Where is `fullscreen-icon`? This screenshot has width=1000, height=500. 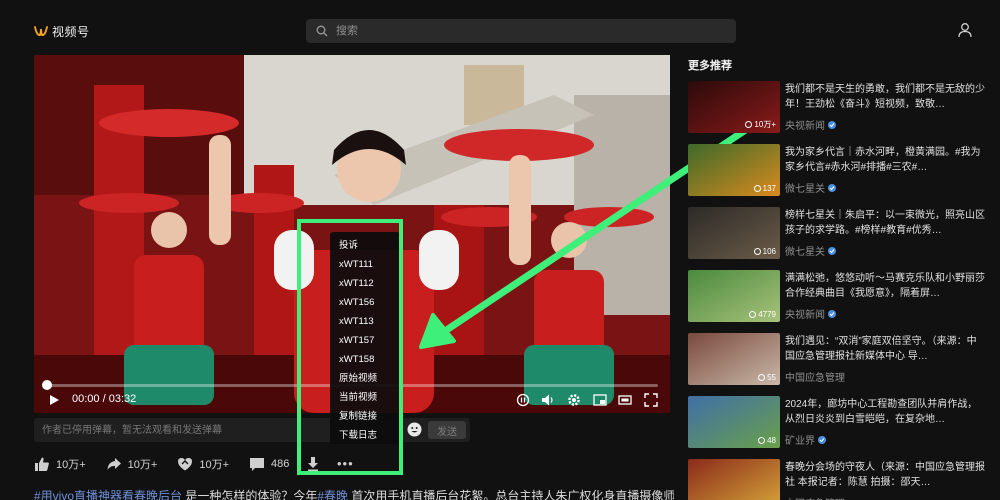 fullscreen-icon is located at coordinates (651, 400).